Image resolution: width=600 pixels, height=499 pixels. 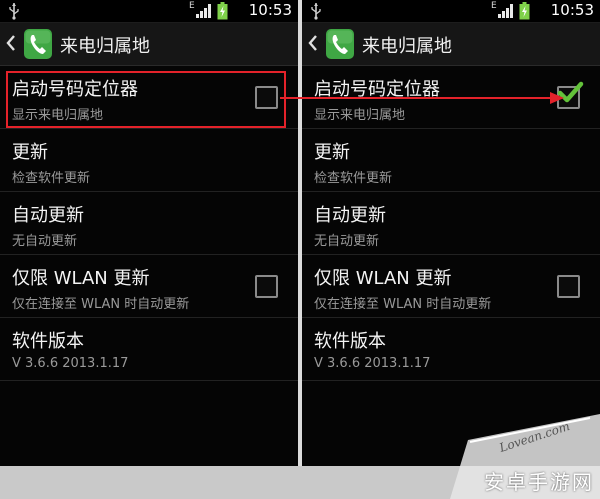 I want to click on watermark: Lovean.com 安卓手游网, so click(x=525, y=454).